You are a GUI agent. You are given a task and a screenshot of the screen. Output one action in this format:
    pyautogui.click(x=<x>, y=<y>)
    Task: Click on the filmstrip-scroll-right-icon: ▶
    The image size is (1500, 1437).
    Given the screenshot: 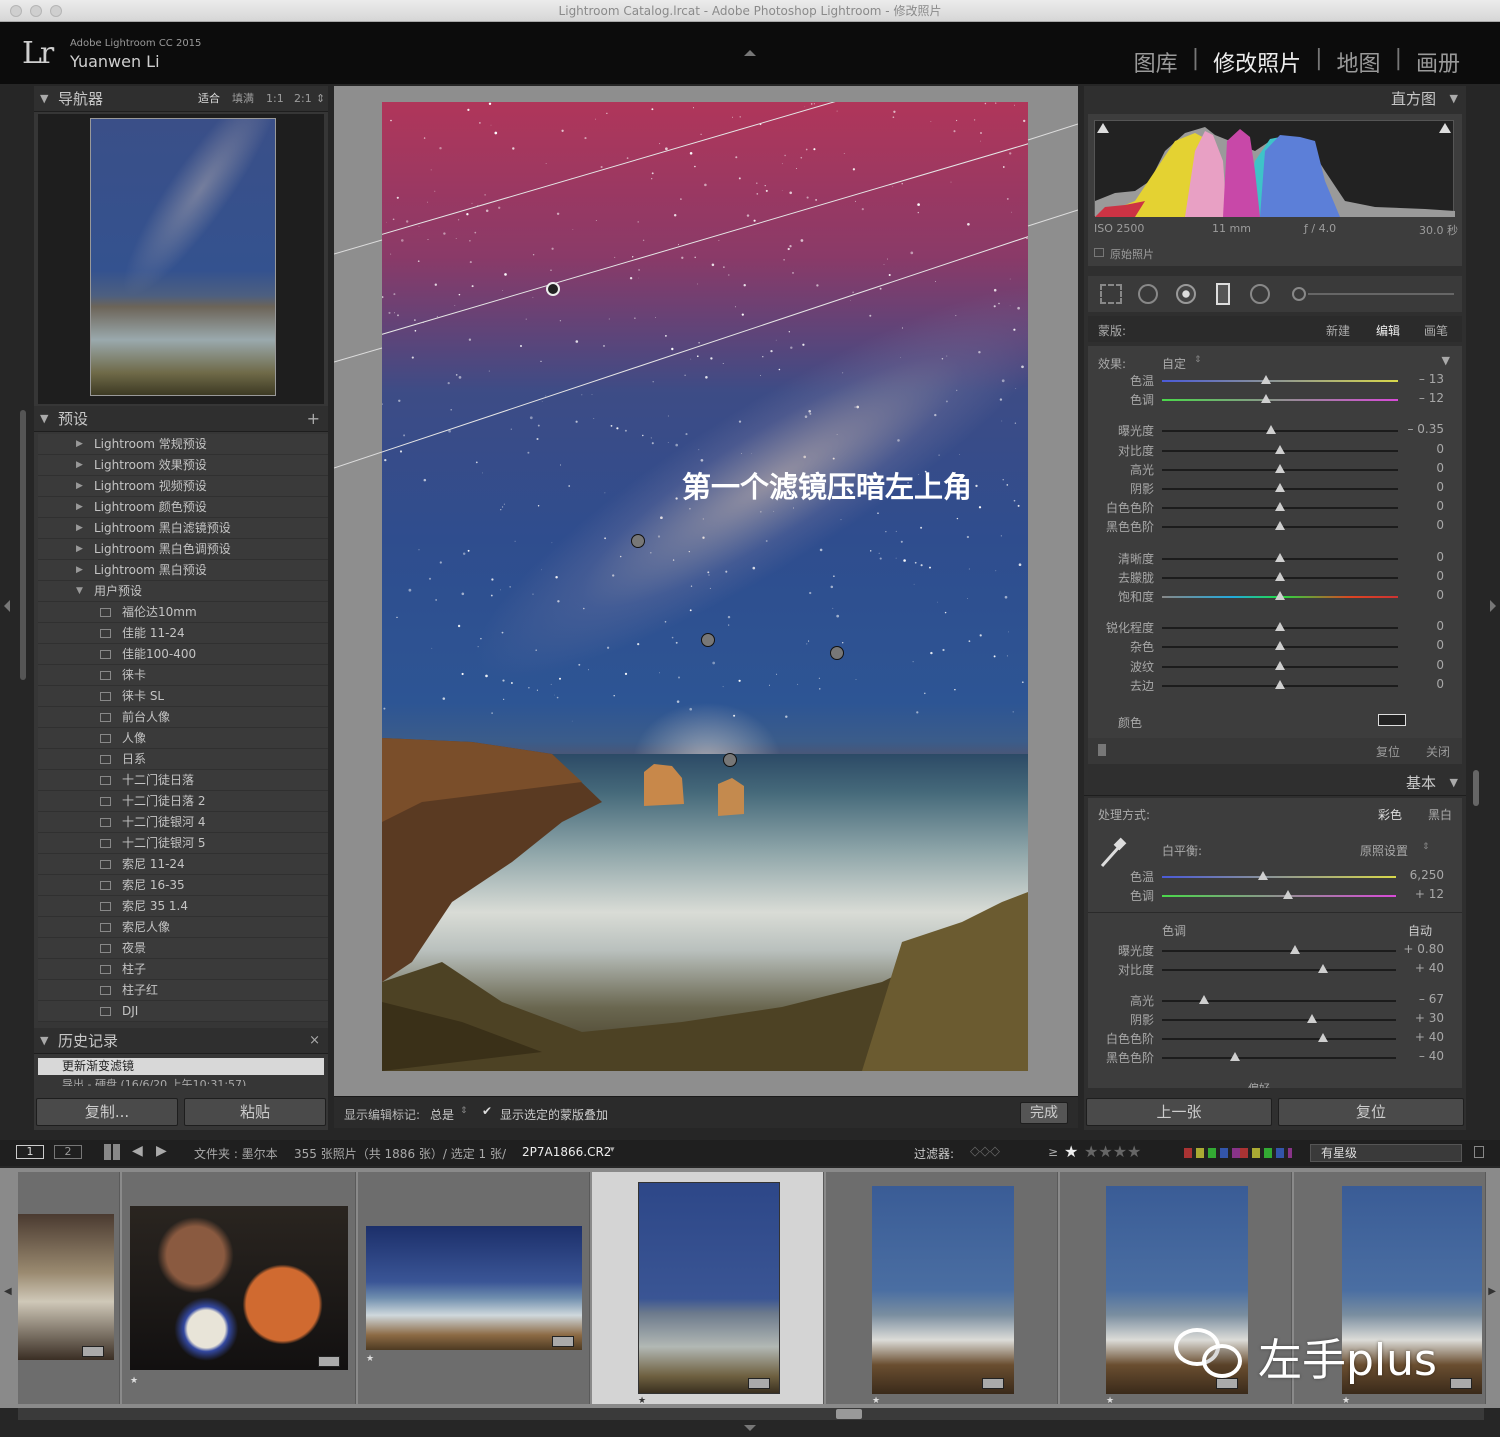 What is the action you would take?
    pyautogui.click(x=1492, y=1291)
    